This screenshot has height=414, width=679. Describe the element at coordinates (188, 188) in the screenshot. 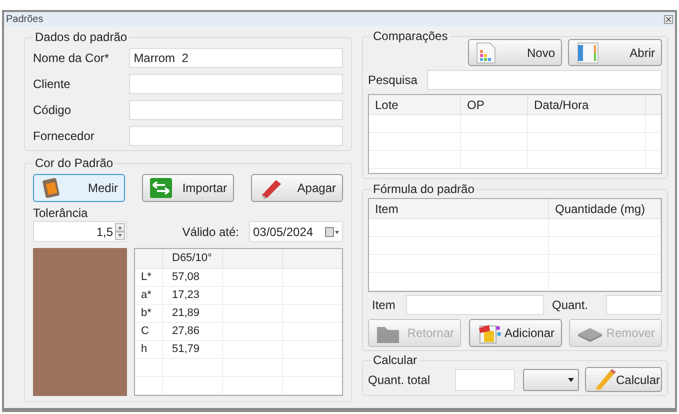

I see `action-button: Importar` at that location.